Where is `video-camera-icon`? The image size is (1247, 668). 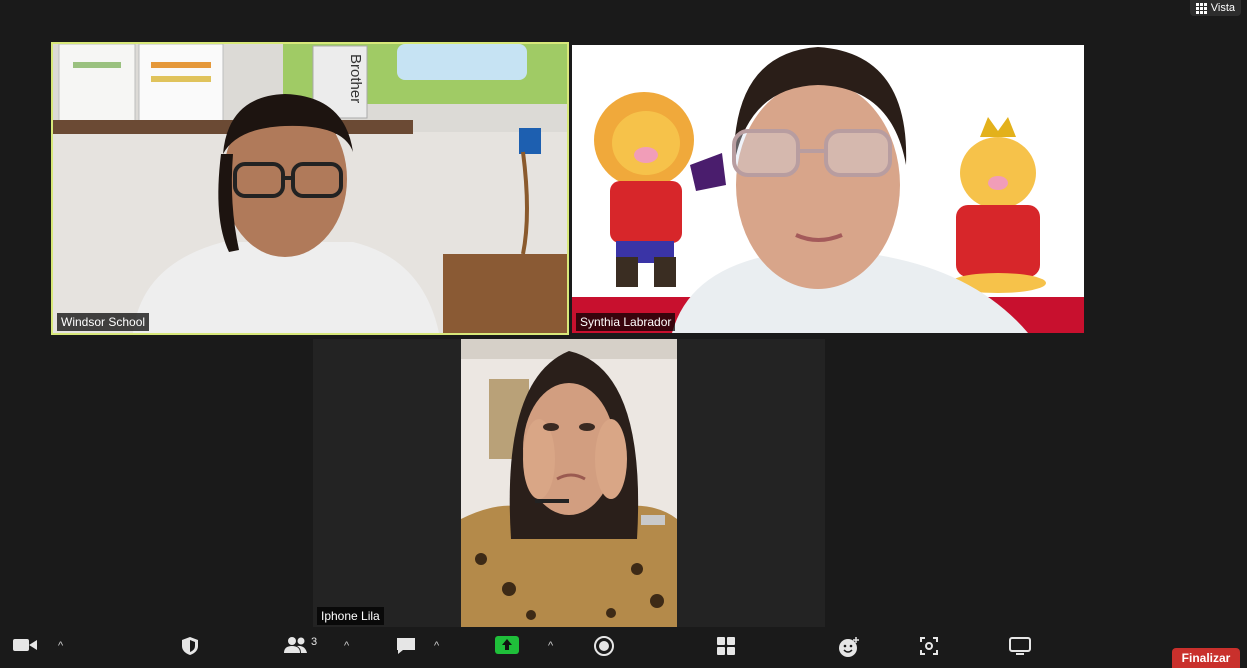
video-camera-icon is located at coordinates (25, 645).